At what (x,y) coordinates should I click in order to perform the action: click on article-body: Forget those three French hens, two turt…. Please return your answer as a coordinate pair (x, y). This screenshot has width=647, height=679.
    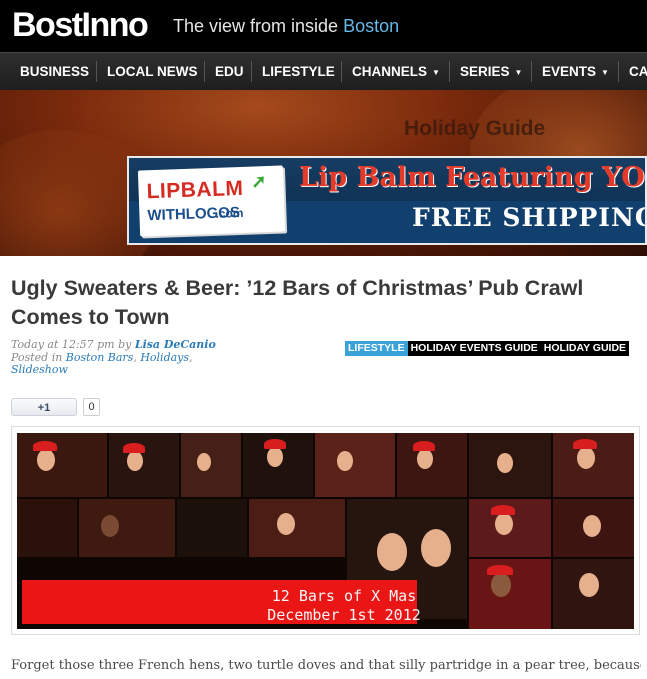
    Looking at the image, I should click on (326, 665).